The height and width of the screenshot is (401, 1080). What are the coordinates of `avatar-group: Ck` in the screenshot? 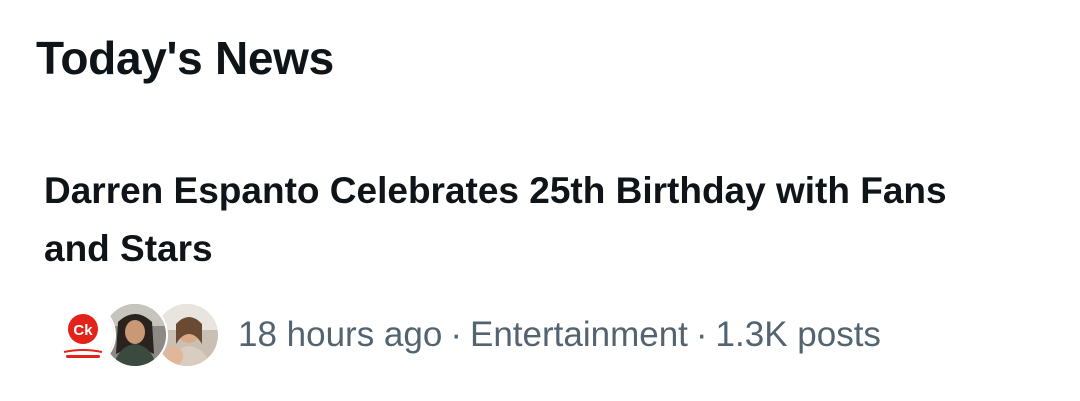 It's located at (135, 335).